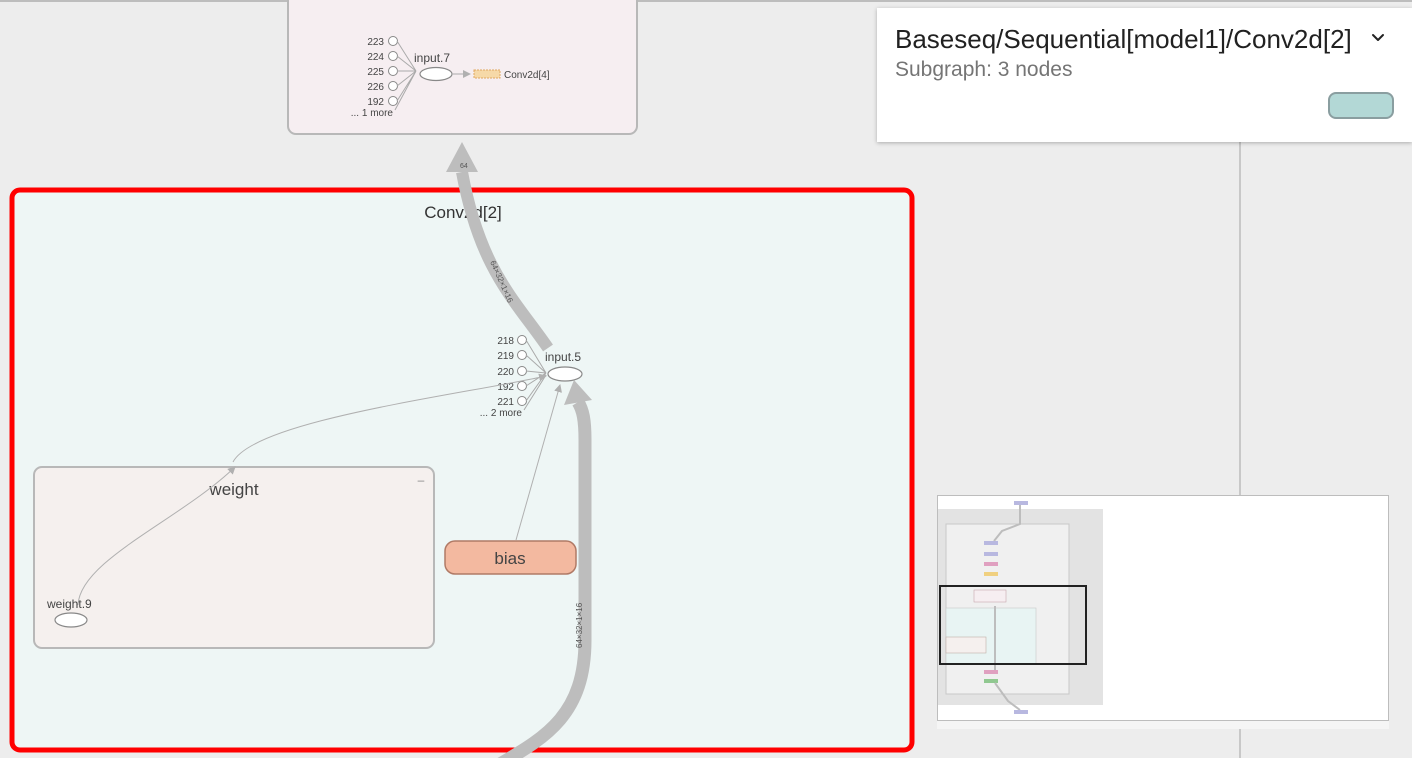  What do you see at coordinates (505, 372) in the screenshot?
I see `conv-input-label: 220` at bounding box center [505, 372].